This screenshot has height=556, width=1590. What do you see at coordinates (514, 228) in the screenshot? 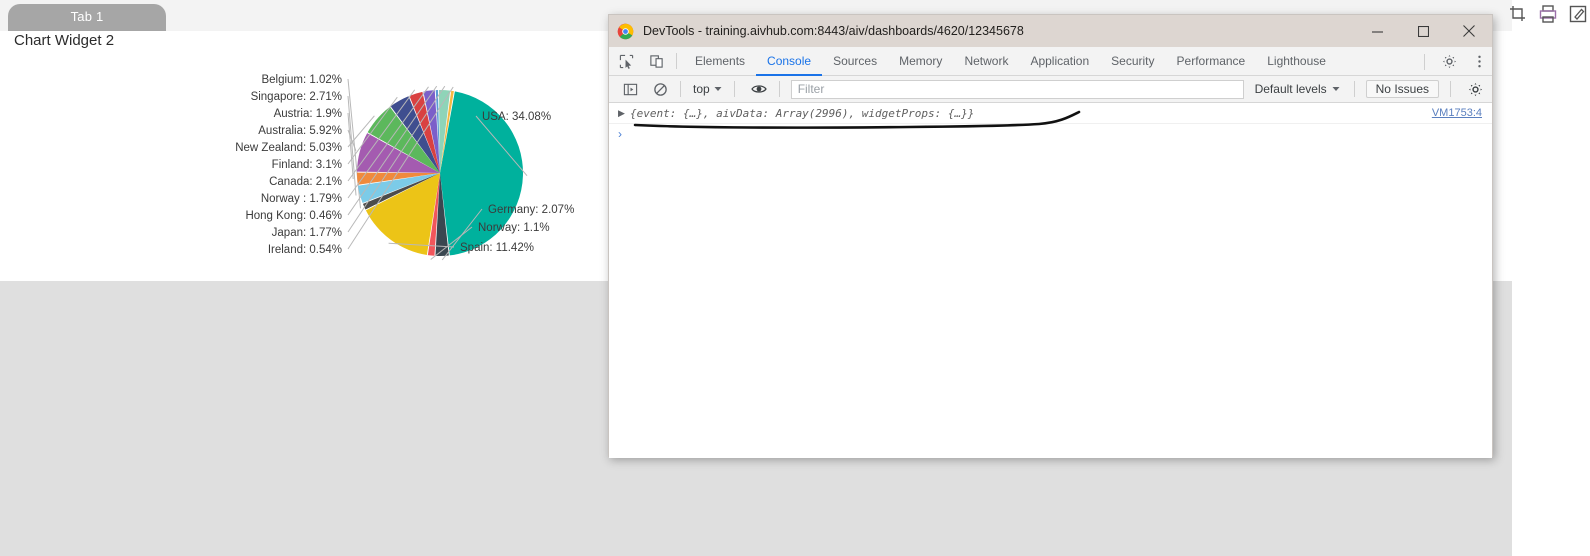
I see `pie-slice-label: Norway: 1.1%` at bounding box center [514, 228].